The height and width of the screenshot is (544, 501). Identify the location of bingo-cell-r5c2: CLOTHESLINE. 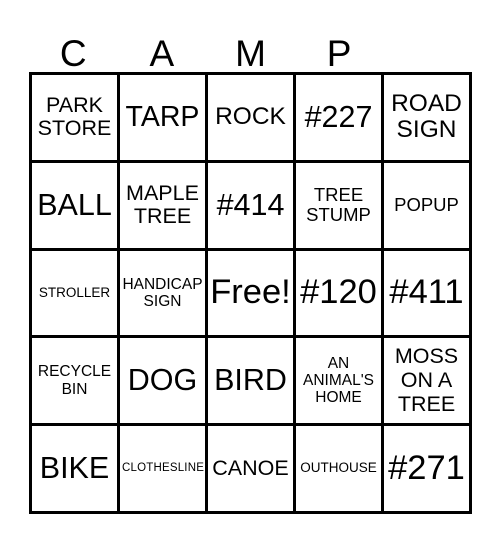
(164, 468).